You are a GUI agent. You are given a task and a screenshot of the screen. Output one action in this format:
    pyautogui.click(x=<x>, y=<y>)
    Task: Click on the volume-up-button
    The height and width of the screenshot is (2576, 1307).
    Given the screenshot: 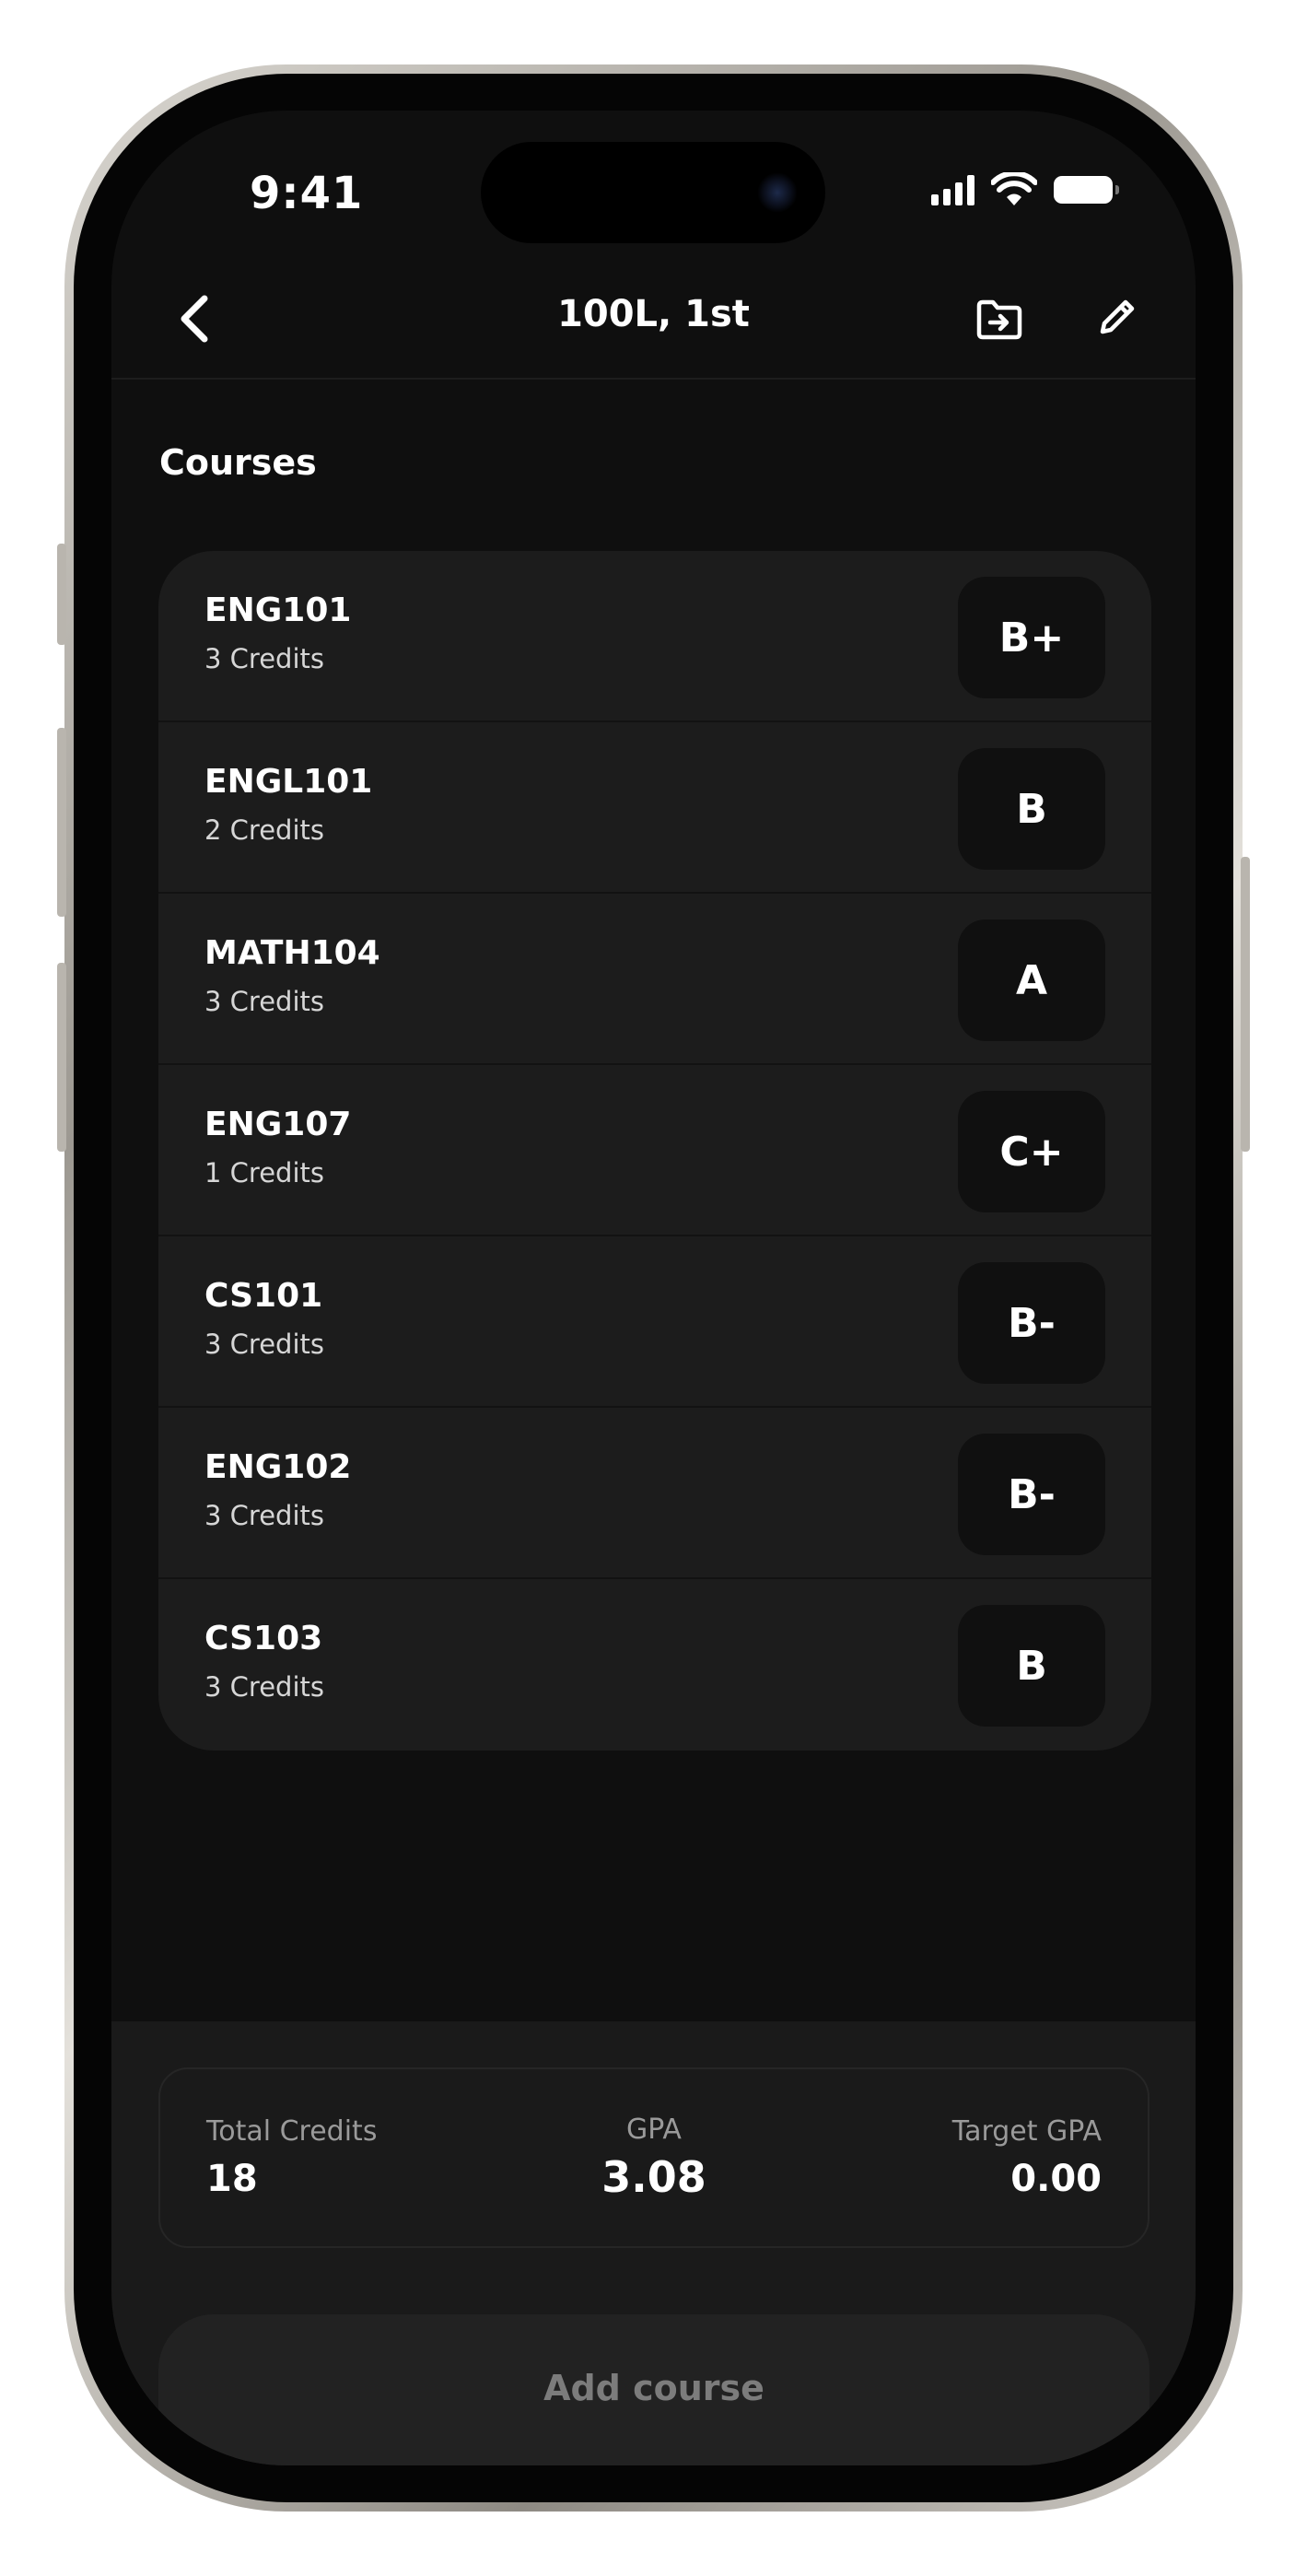 What is the action you would take?
    pyautogui.click(x=61, y=822)
    